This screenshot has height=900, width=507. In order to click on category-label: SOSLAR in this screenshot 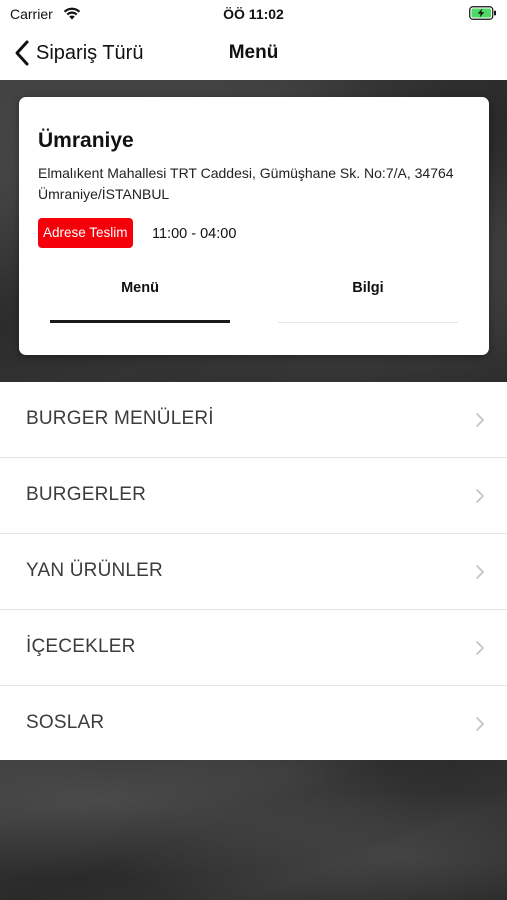, I will do `click(65, 722)`.